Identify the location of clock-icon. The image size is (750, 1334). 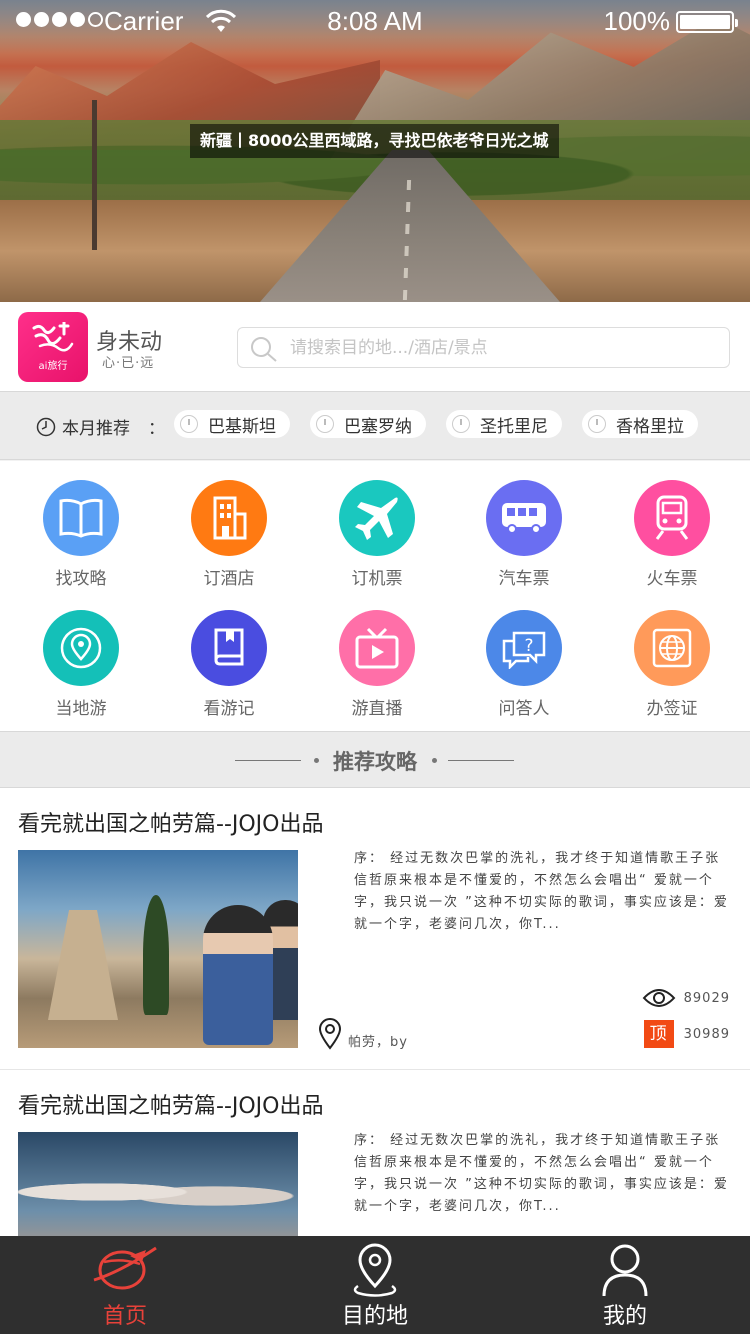
(46, 426).